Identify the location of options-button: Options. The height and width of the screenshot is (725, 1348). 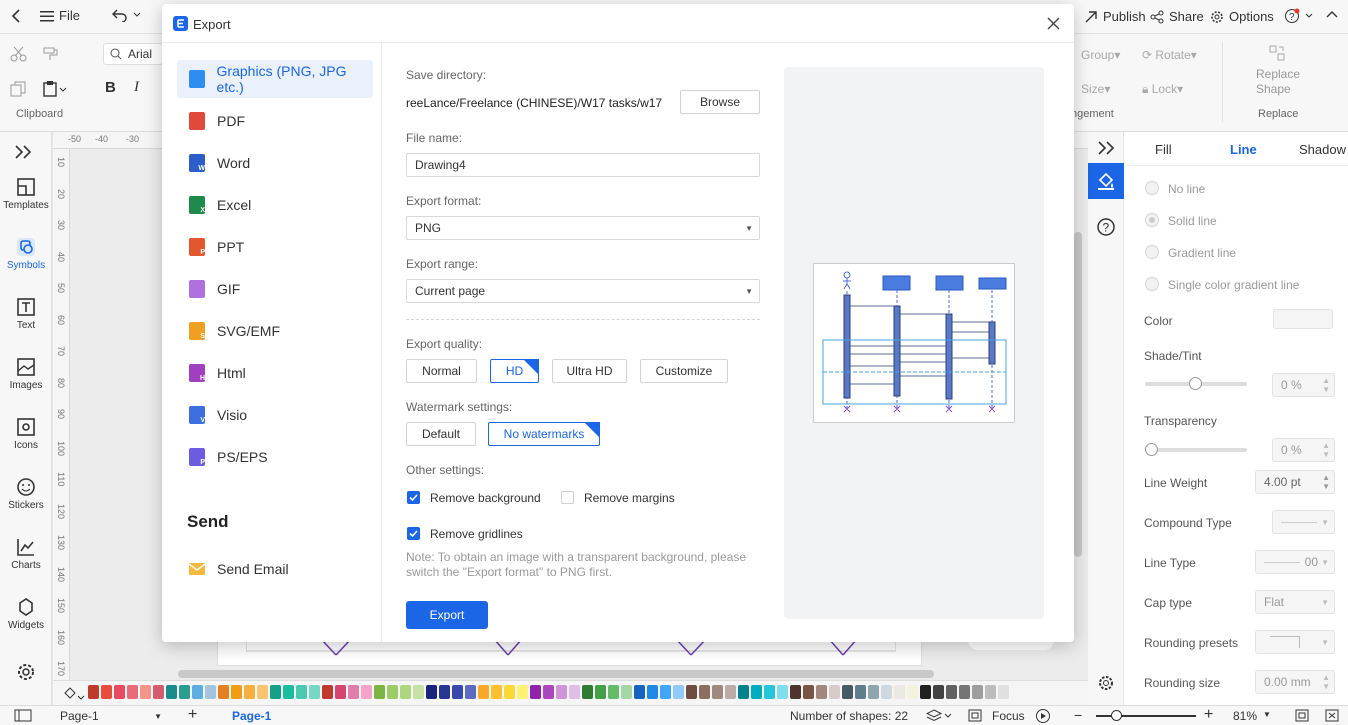
(1242, 16).